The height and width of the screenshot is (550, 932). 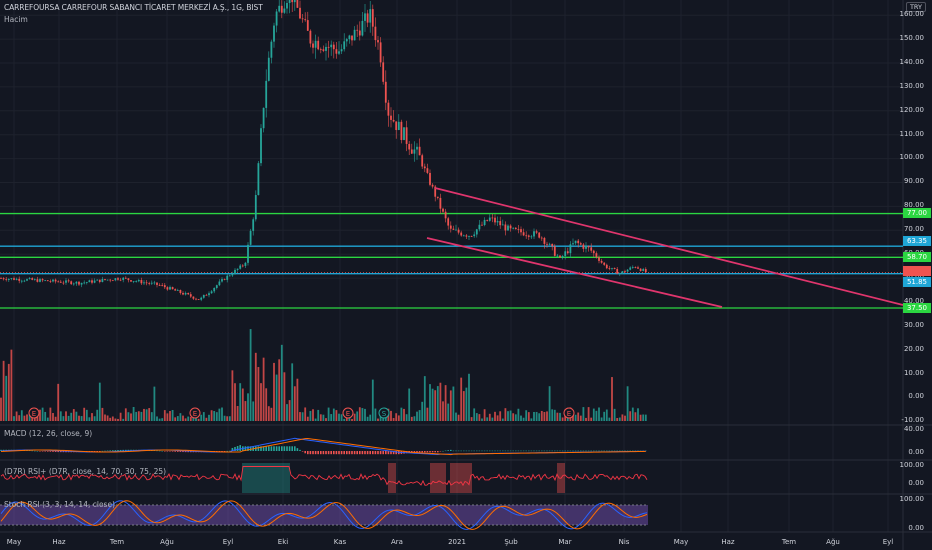 I want to click on macd-axis-zero: 0.00, so click(x=916, y=452).